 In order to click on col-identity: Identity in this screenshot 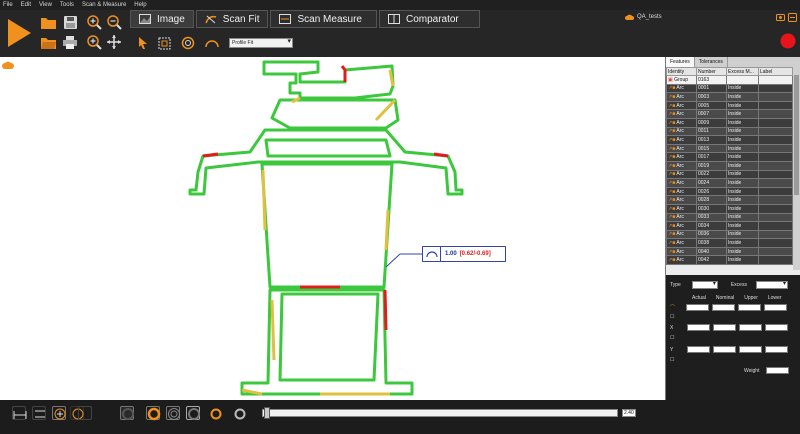, I will do `click(681, 71)`.